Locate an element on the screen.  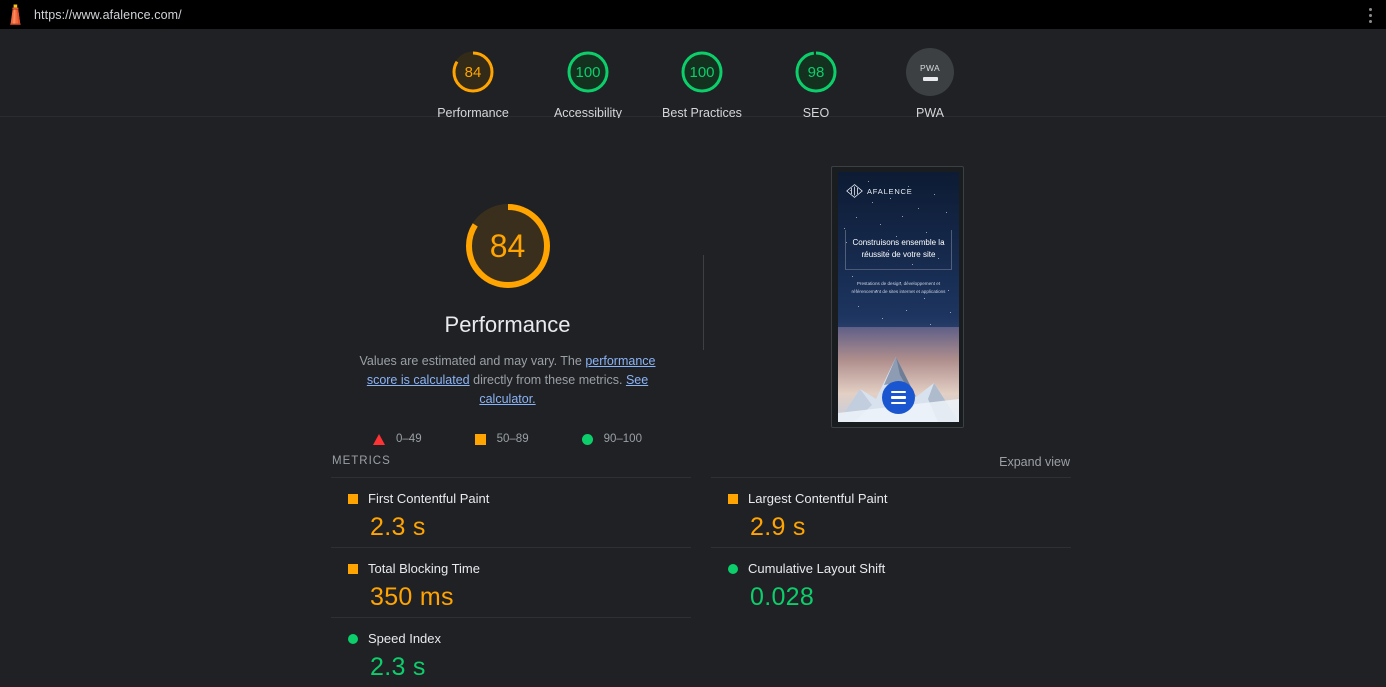
metric-header: First Contentful Paint is located at coordinates (511, 498).